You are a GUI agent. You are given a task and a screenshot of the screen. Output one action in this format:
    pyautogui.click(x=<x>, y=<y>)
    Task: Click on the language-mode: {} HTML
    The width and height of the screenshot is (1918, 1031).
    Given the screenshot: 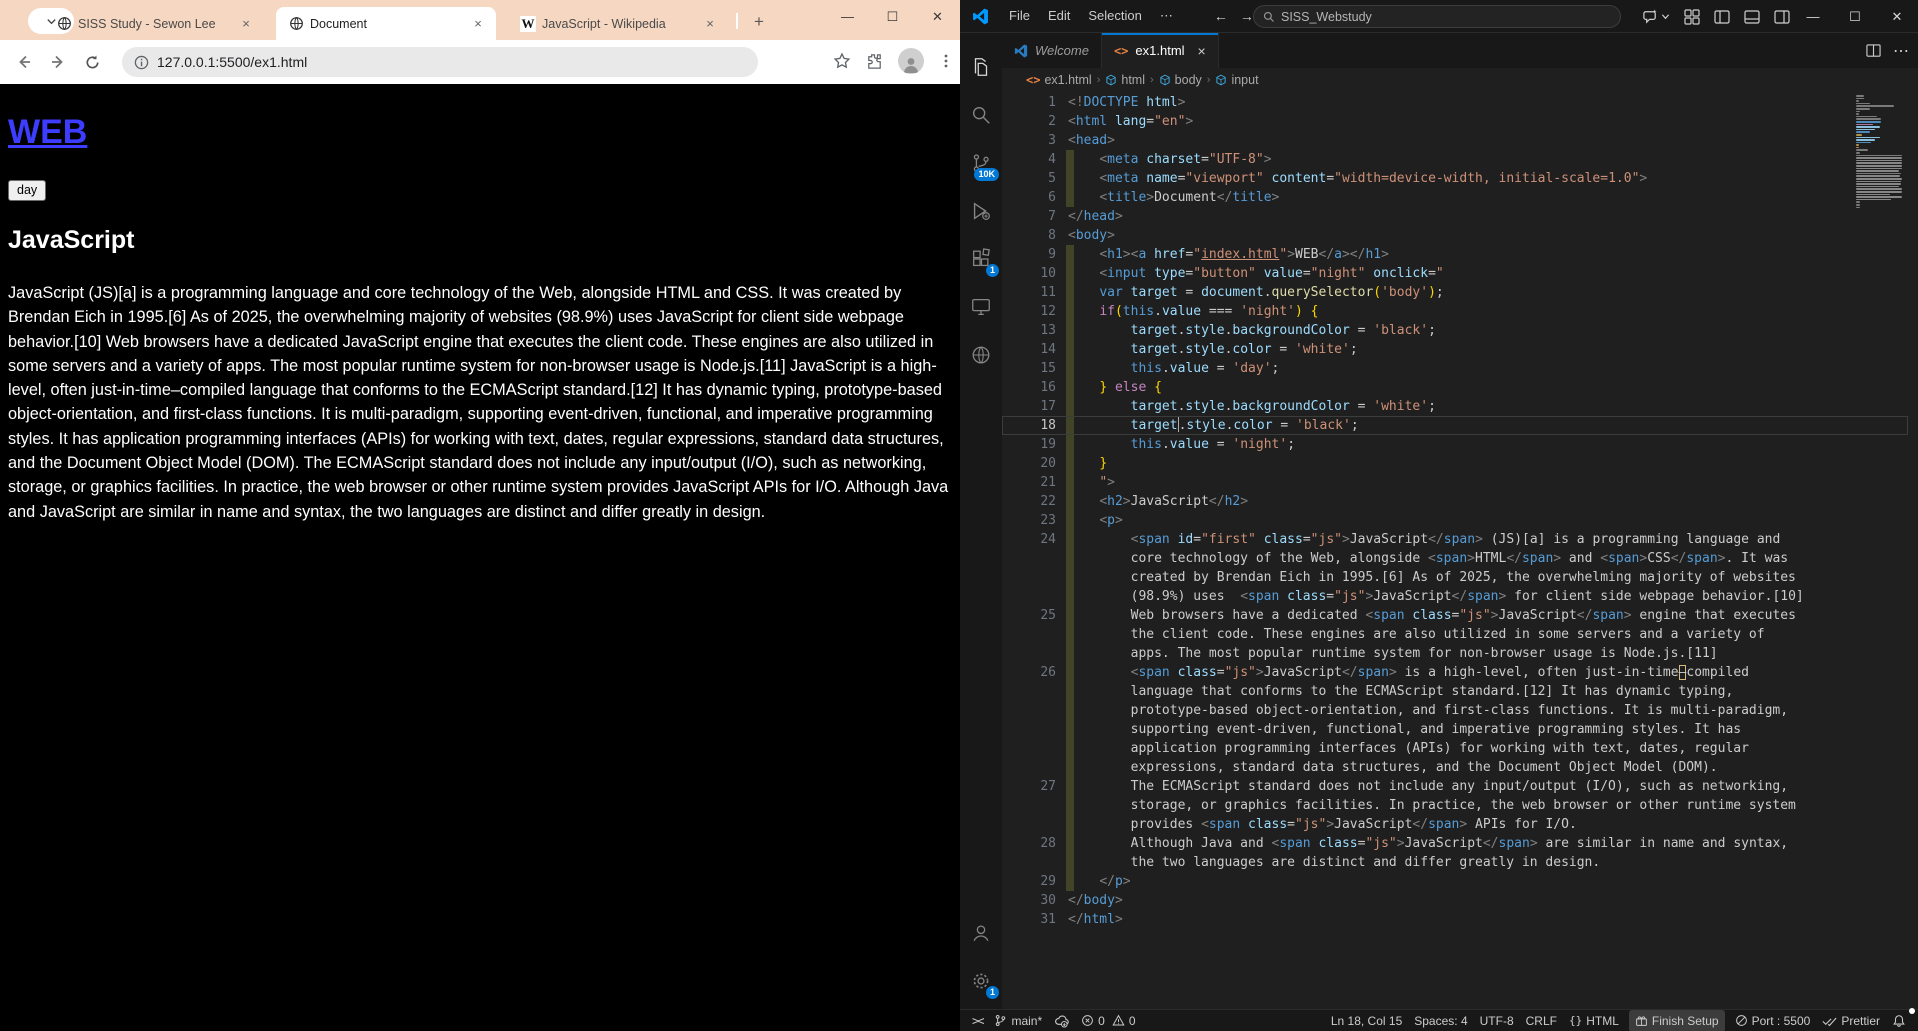 What is the action you would take?
    pyautogui.click(x=1594, y=1020)
    